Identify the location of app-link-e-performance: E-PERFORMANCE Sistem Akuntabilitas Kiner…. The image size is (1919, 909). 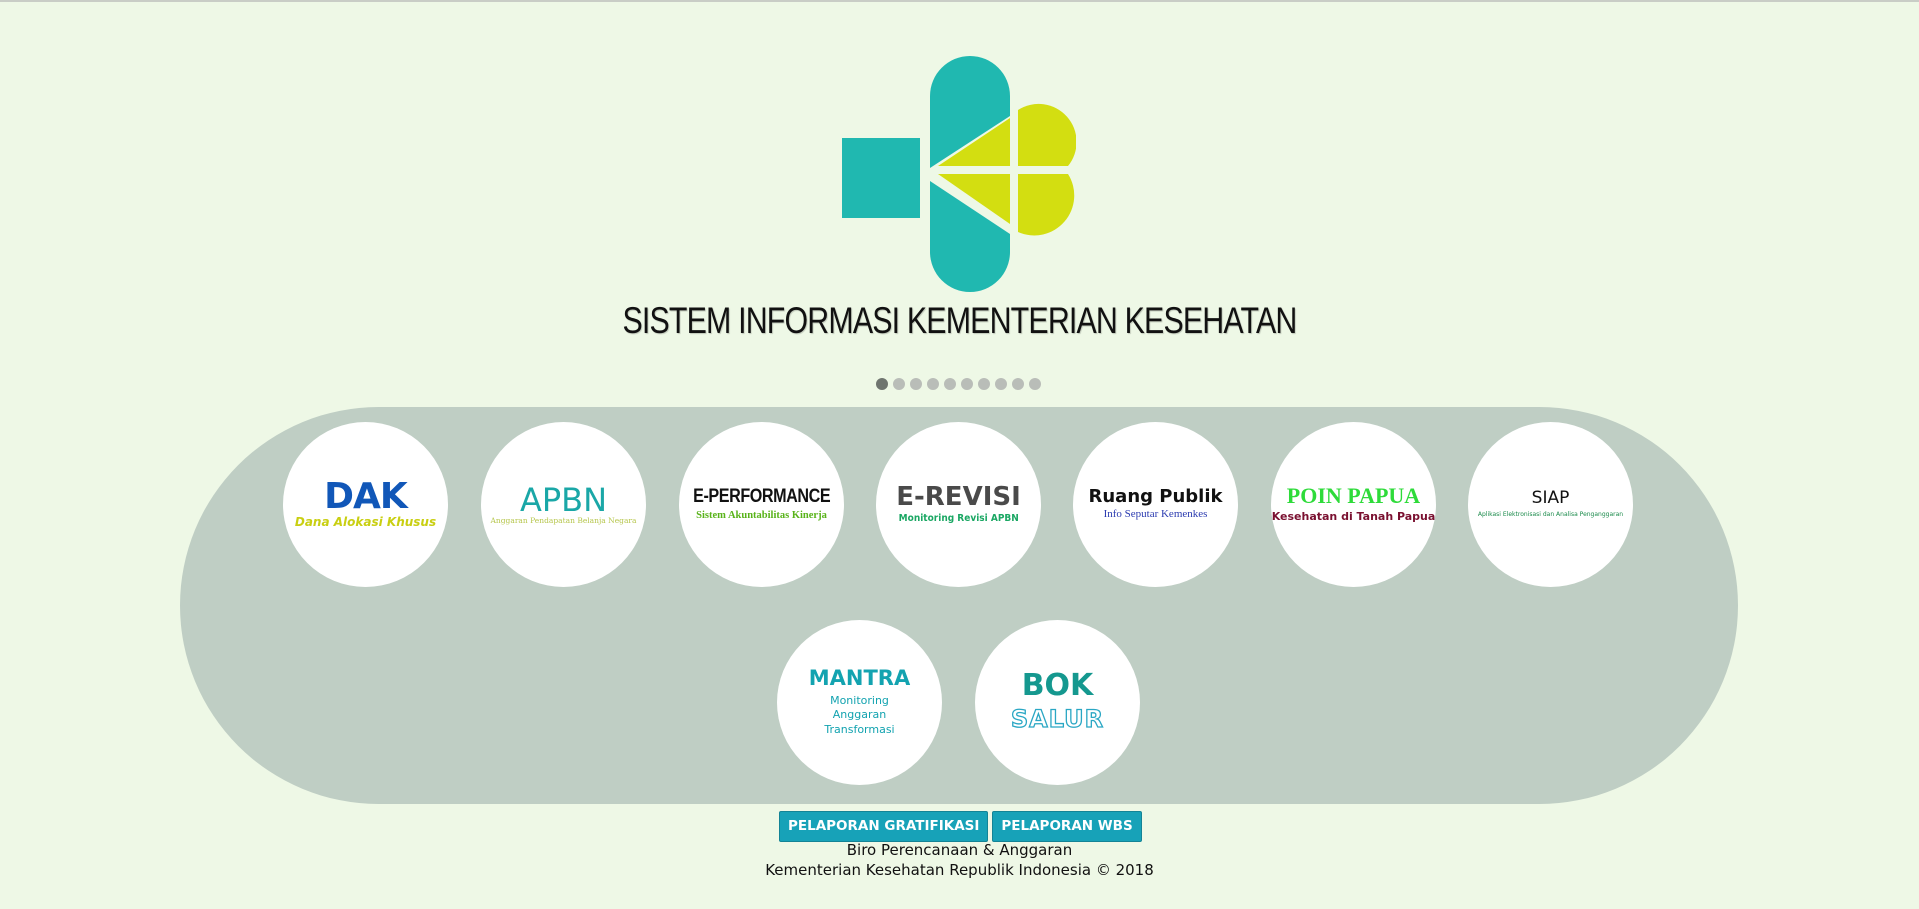
(761, 504).